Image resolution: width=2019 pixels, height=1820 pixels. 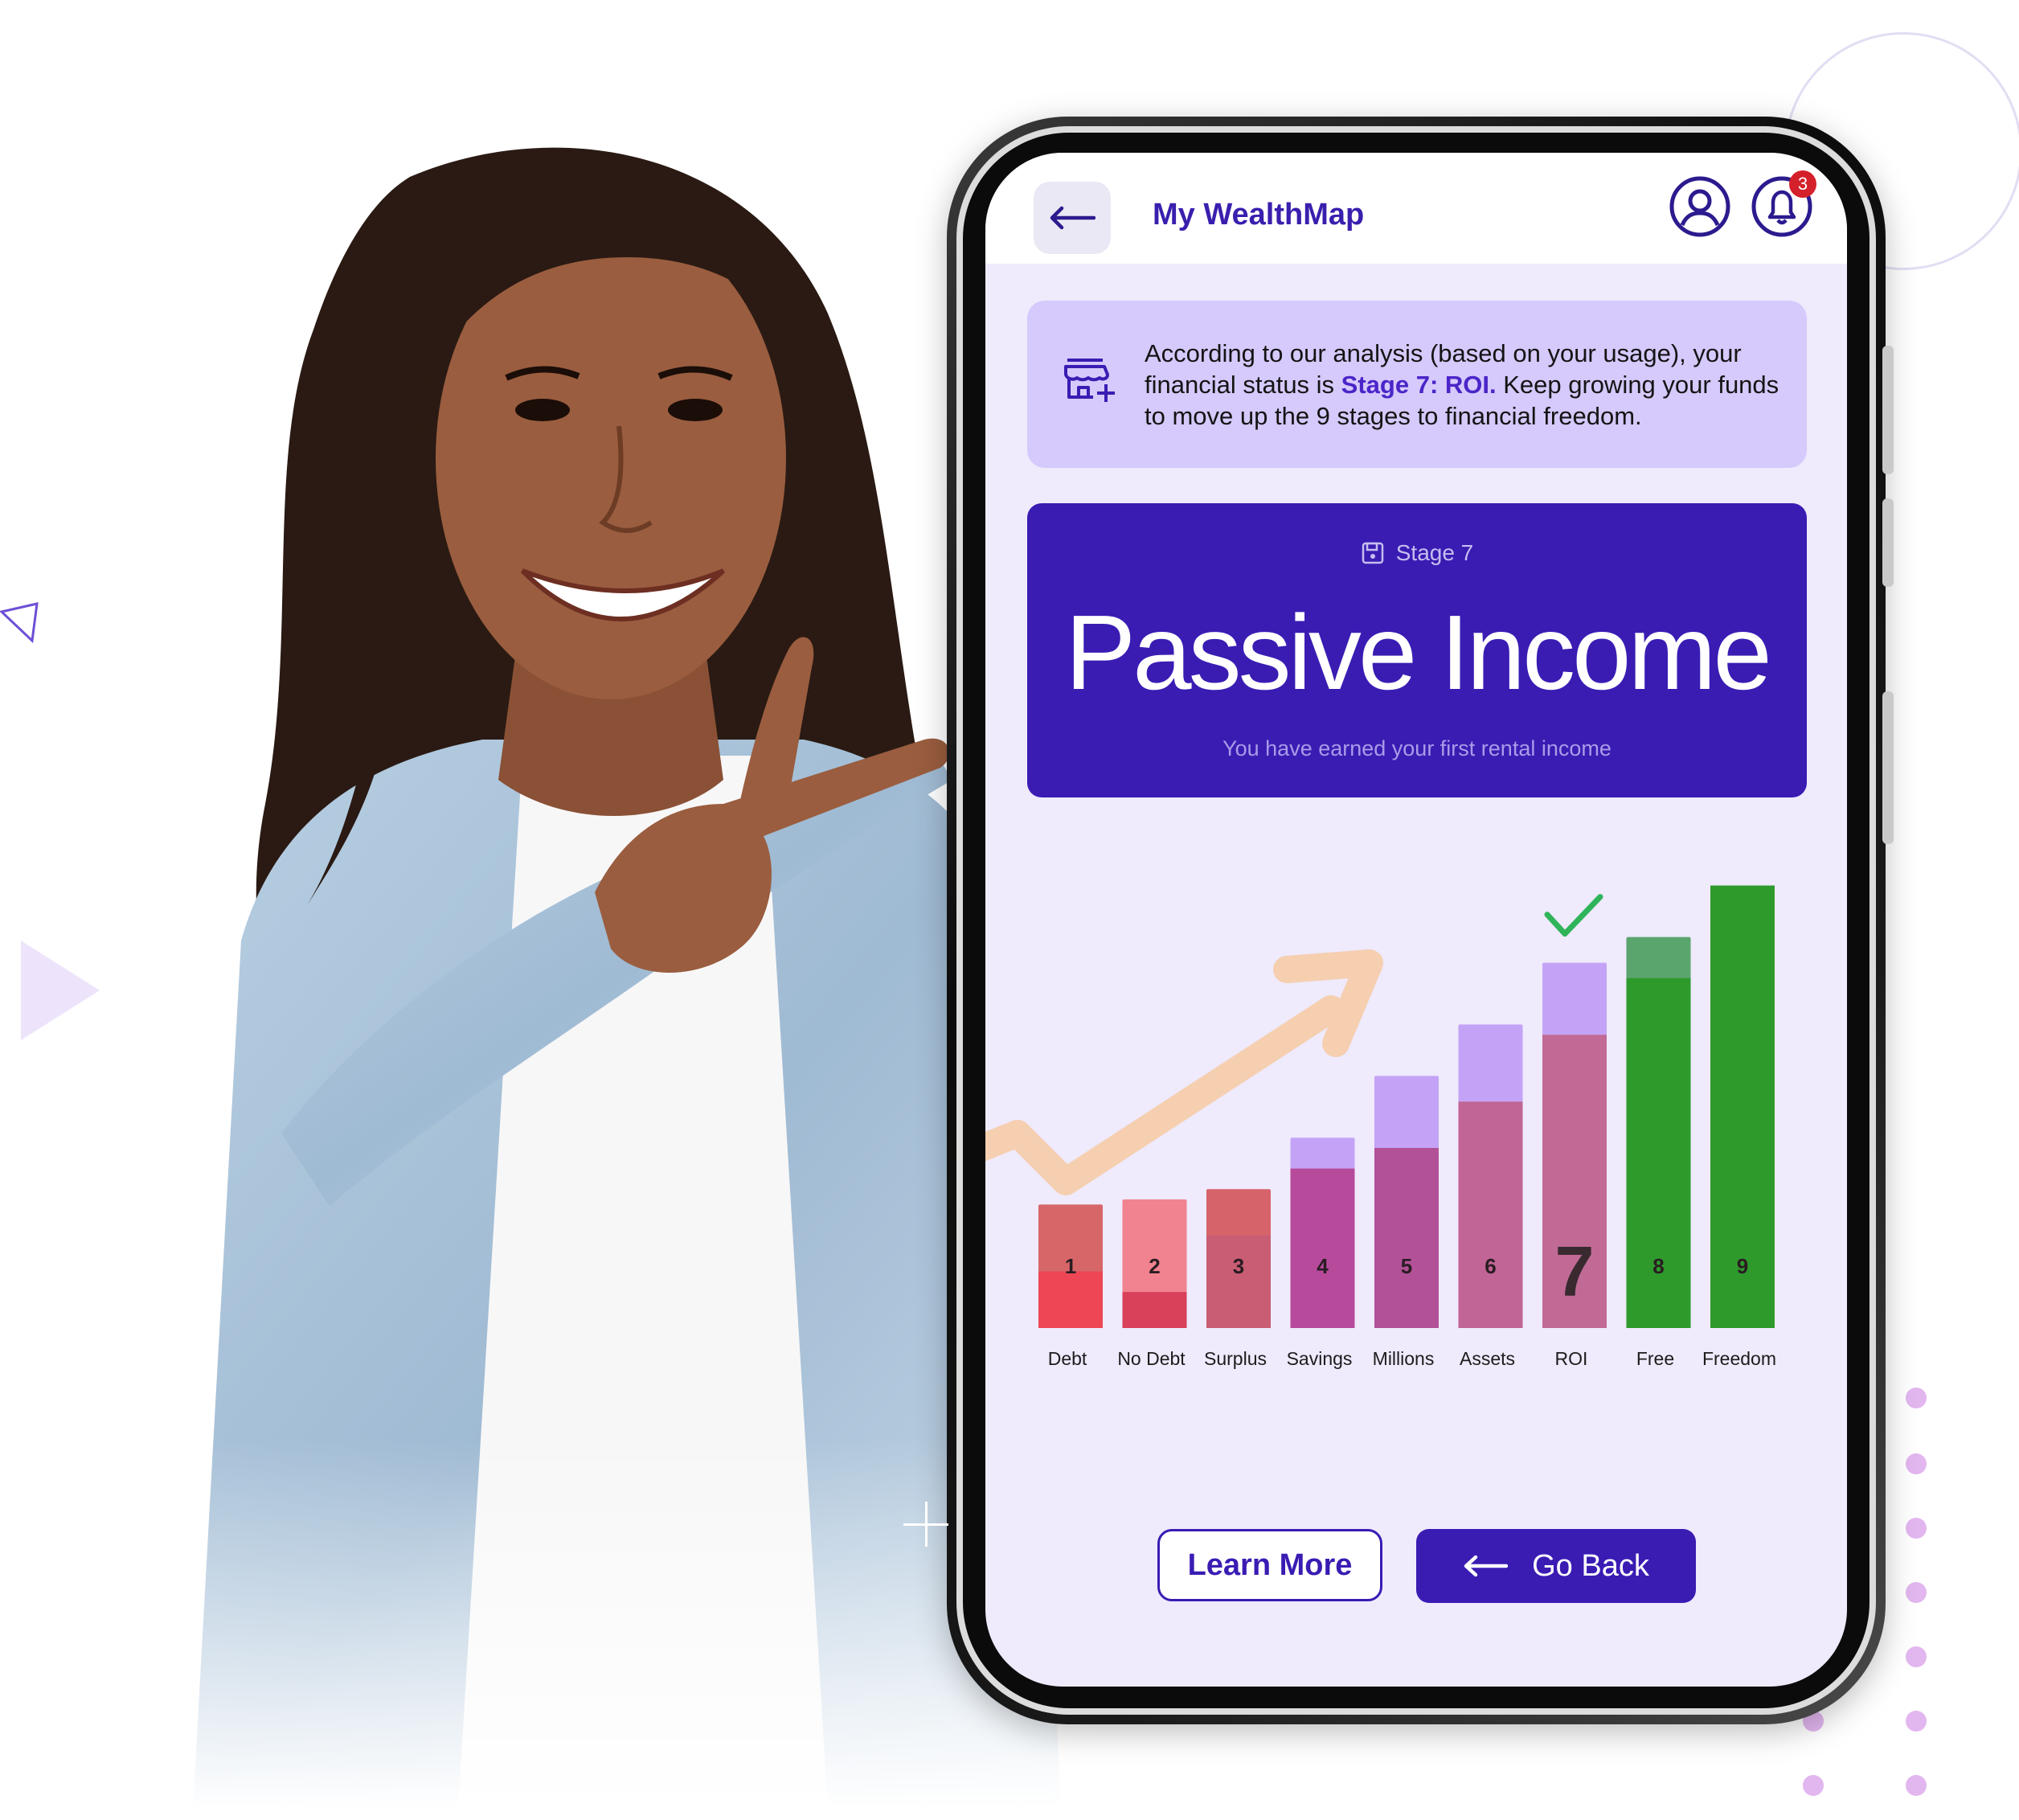 I want to click on notification-badge: 3, so click(x=1803, y=184).